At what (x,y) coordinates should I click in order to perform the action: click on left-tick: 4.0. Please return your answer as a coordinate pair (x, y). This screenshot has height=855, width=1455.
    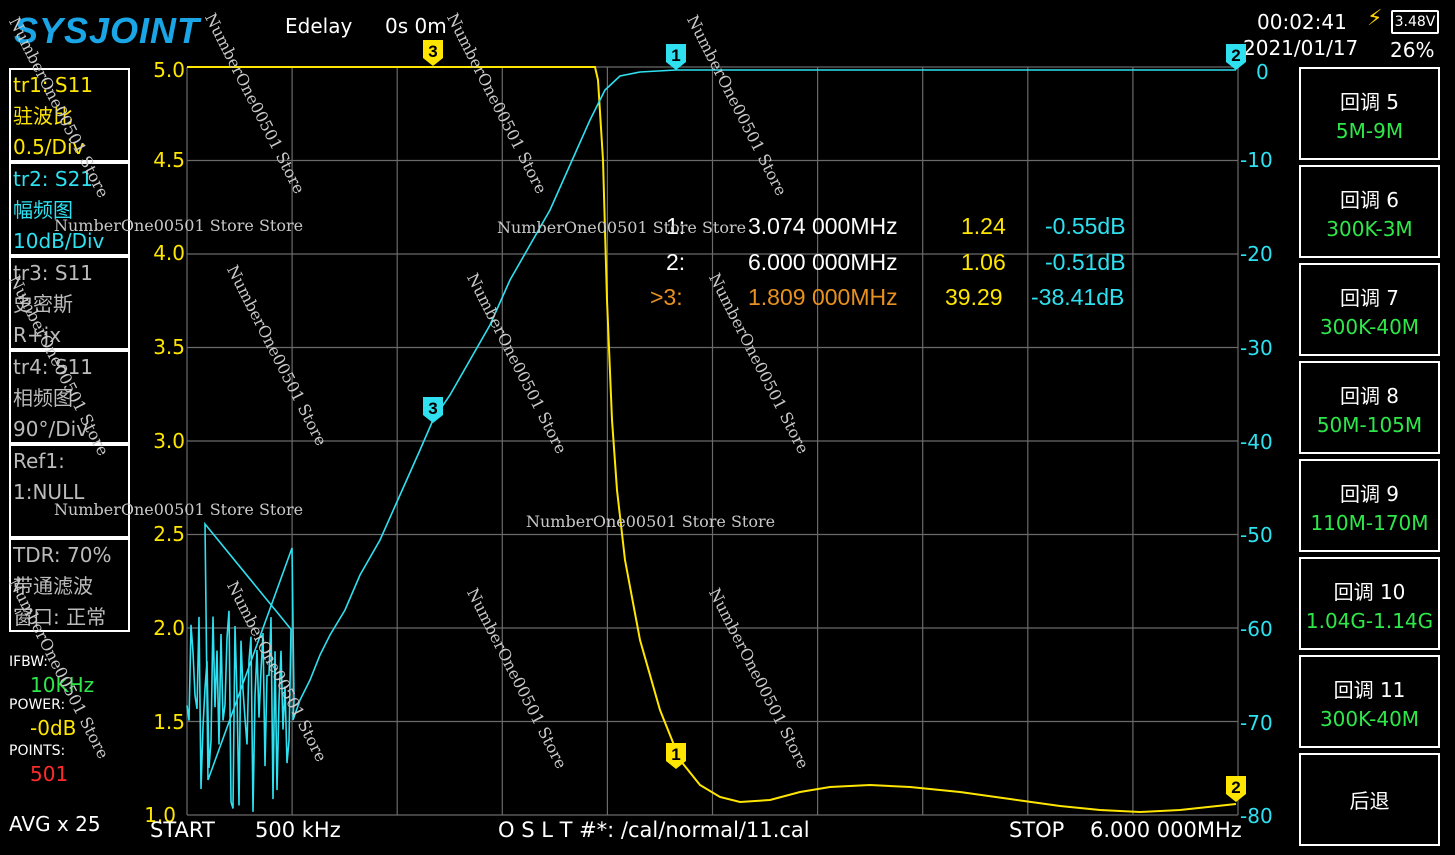
    Looking at the image, I should click on (169, 253).